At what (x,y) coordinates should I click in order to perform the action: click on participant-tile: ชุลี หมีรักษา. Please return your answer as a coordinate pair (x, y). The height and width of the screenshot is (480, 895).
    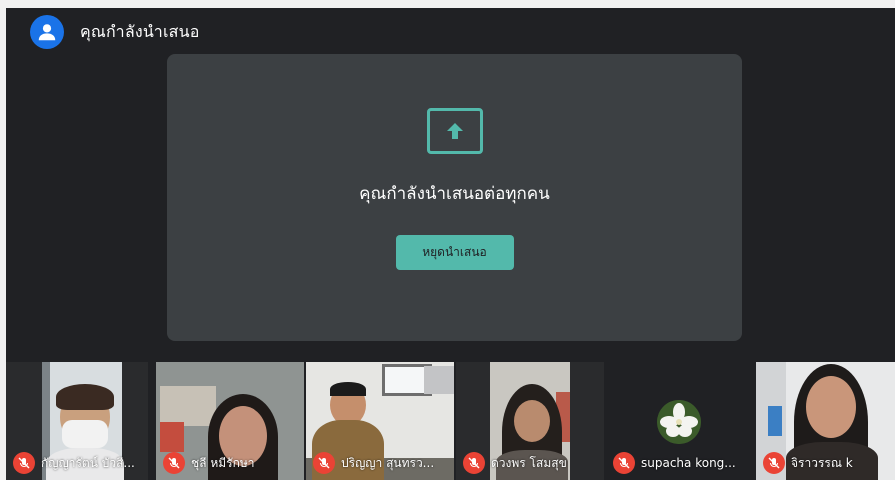
    Looking at the image, I should click on (230, 421).